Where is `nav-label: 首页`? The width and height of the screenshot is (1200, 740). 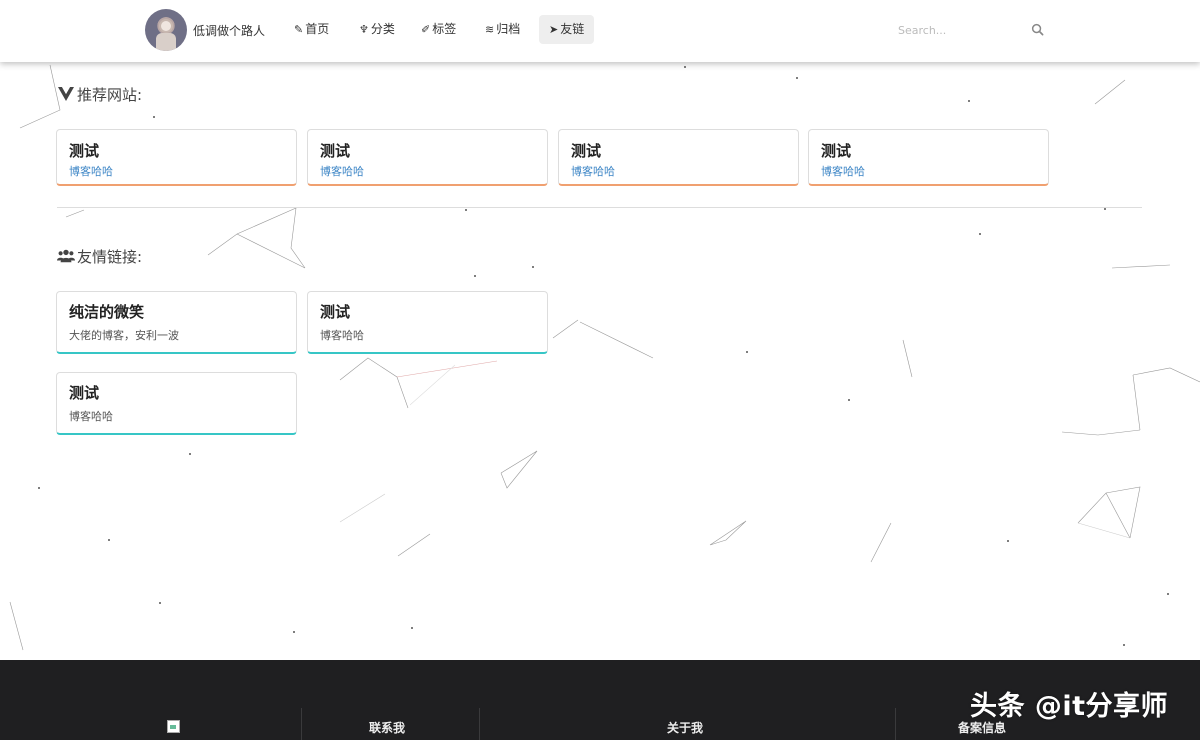 nav-label: 首页 is located at coordinates (317, 29).